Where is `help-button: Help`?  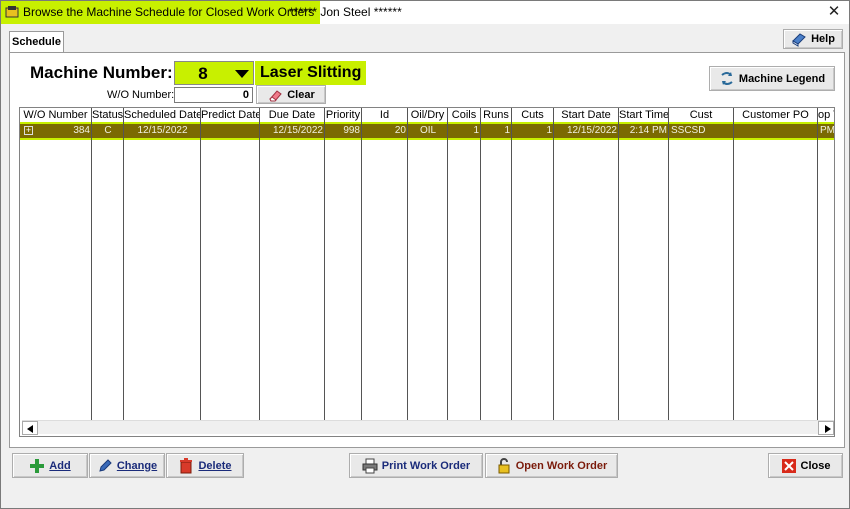
help-button: Help is located at coordinates (813, 39).